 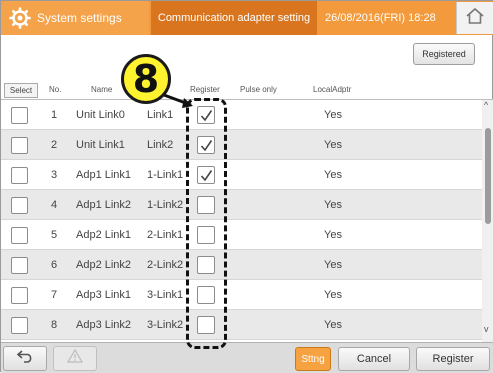 What do you see at coordinates (178, 100) in the screenshot?
I see `callout-arrow-icon` at bounding box center [178, 100].